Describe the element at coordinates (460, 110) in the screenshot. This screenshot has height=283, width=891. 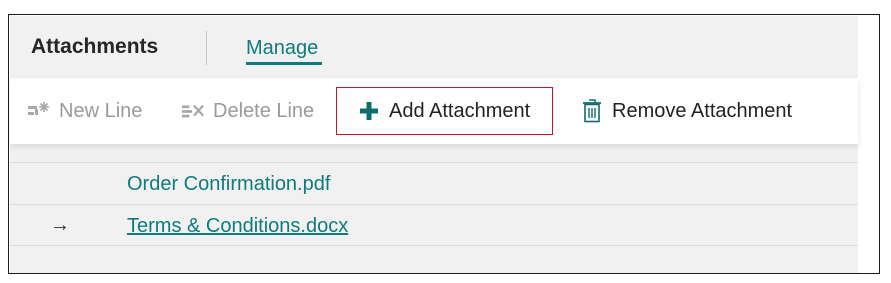
I see `add-attachment-label: Add Attachment` at that location.